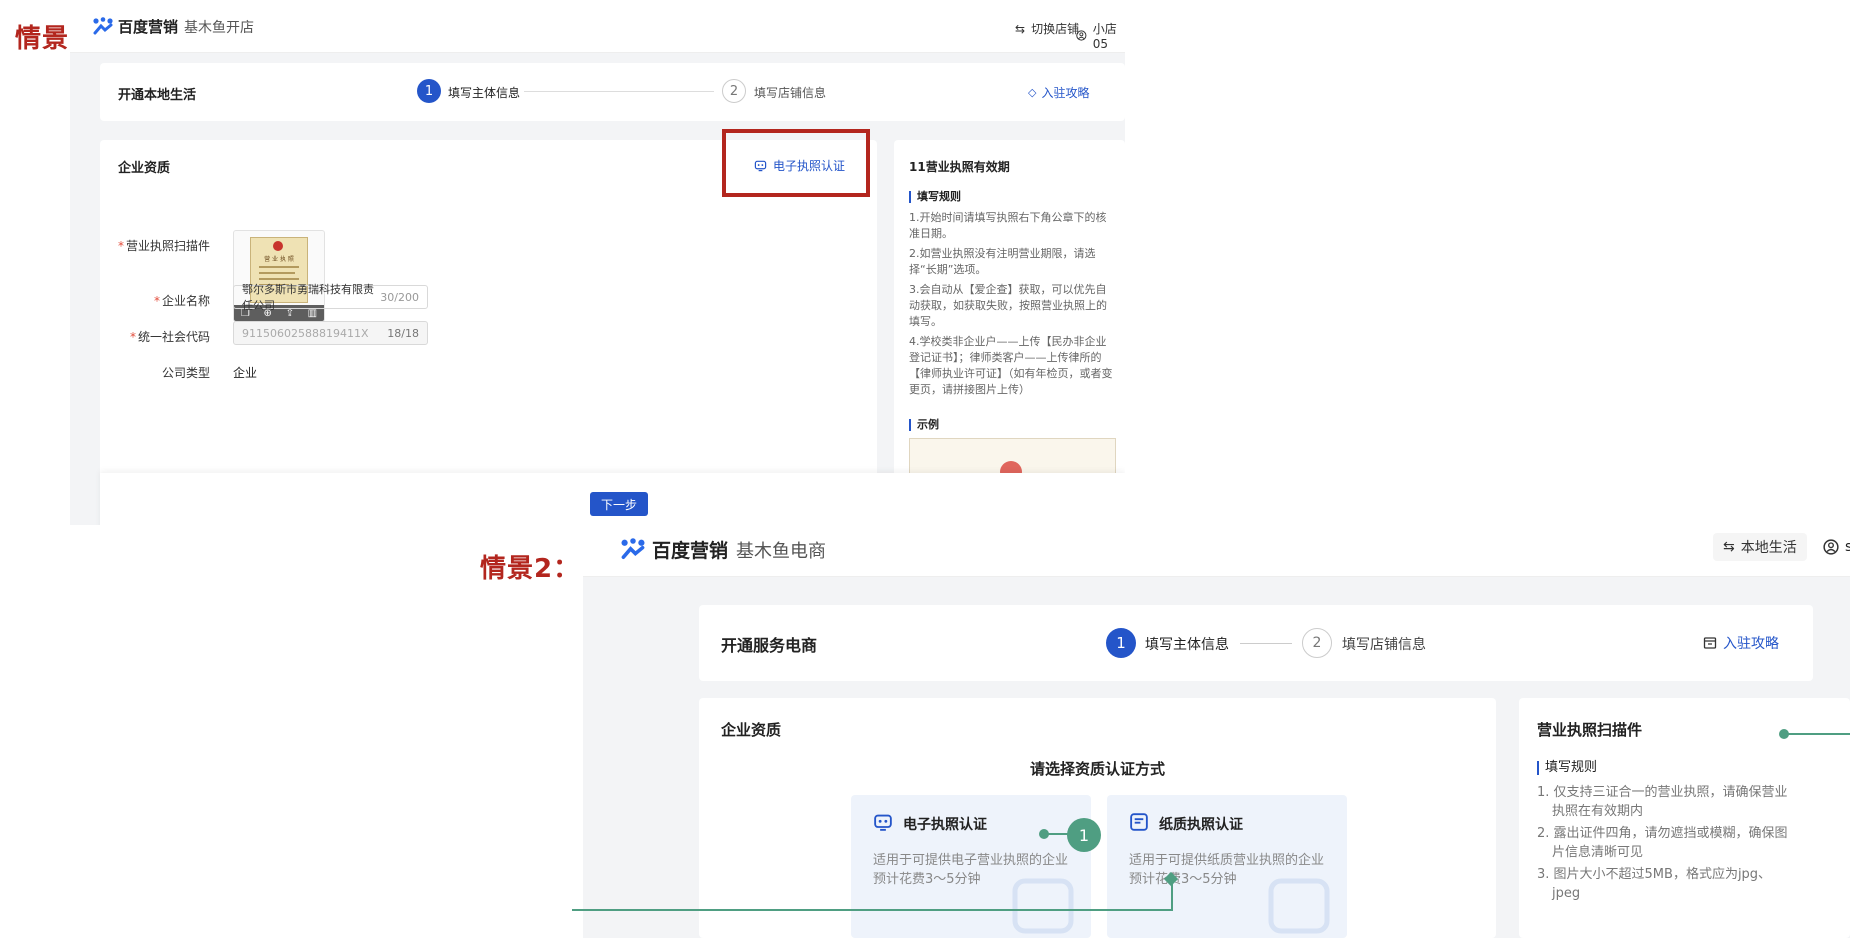 The width and height of the screenshot is (1850, 948). Describe the element at coordinates (1590, 730) in the screenshot. I see `scene2-help-title: 营业执照扫描件` at that location.